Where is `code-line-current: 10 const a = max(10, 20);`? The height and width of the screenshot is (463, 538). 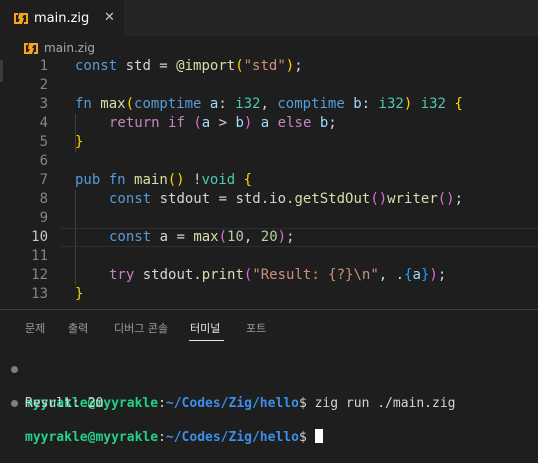 code-line-current: 10 const a = max(10, 20); is located at coordinates (269, 237).